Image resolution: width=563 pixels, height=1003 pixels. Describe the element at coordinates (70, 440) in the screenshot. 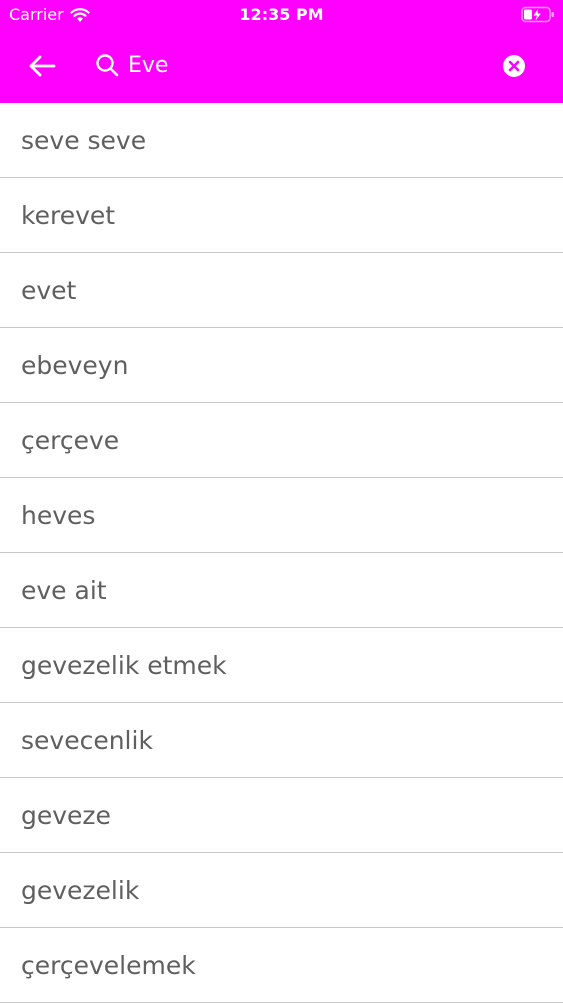

I see `result-text: çerçeve` at that location.